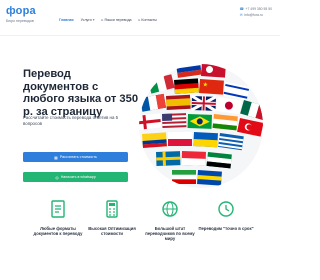 This screenshot has height=280, width=320. I want to click on nav-item-contacts: ▸ Контакты, so click(148, 20).